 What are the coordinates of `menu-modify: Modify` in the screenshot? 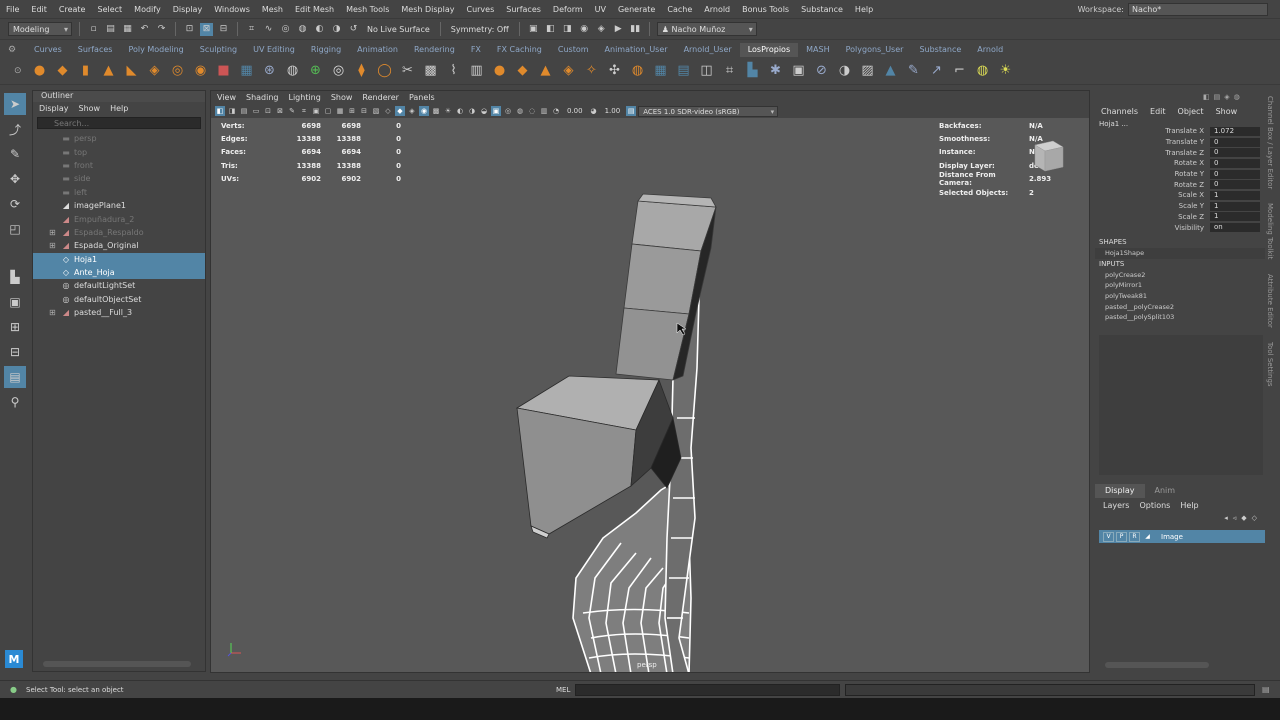 It's located at (147, 9).